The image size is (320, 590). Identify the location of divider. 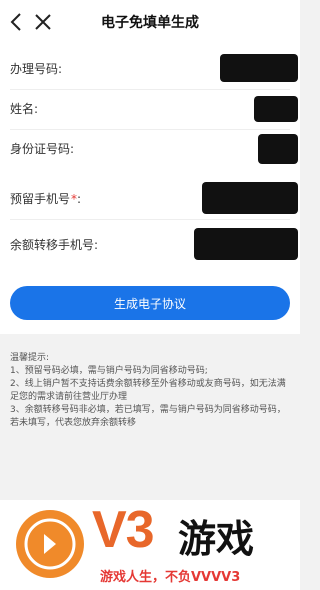
(150, 219).